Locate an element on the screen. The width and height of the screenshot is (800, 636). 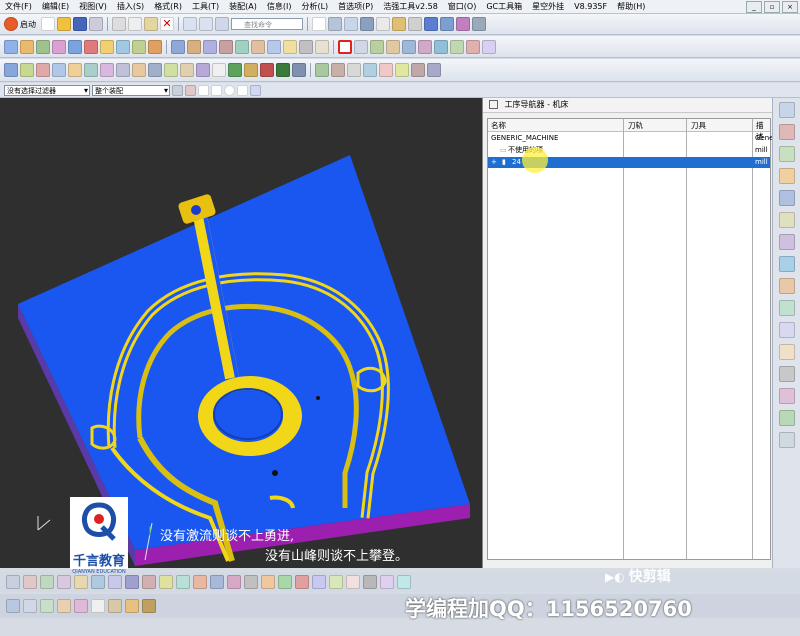
hd3d-tools-icon is located at coordinates (786, 418).